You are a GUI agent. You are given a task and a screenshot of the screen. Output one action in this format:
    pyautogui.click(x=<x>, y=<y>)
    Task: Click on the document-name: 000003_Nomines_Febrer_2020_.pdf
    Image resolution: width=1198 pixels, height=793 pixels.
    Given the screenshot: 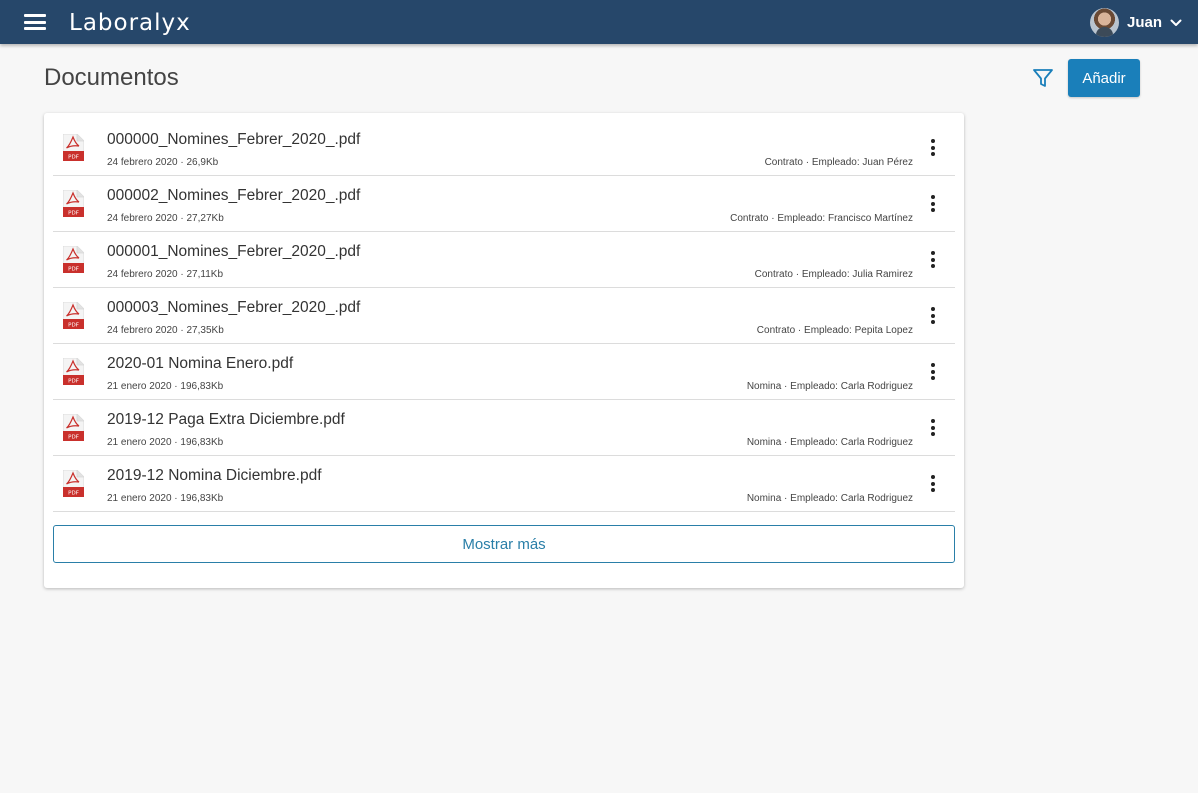 What is the action you would take?
    pyautogui.click(x=233, y=308)
    